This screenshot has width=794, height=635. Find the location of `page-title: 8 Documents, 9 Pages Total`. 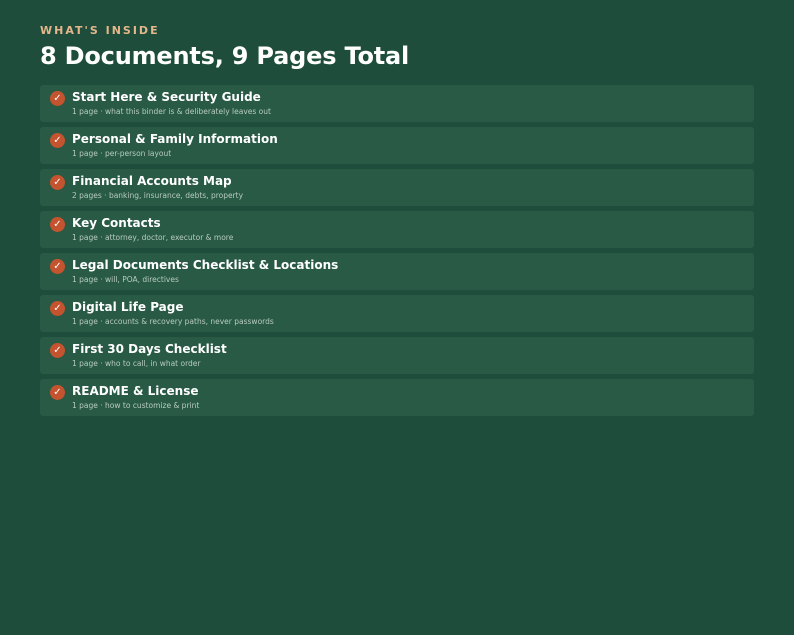

page-title: 8 Documents, 9 Pages Total is located at coordinates (225, 56).